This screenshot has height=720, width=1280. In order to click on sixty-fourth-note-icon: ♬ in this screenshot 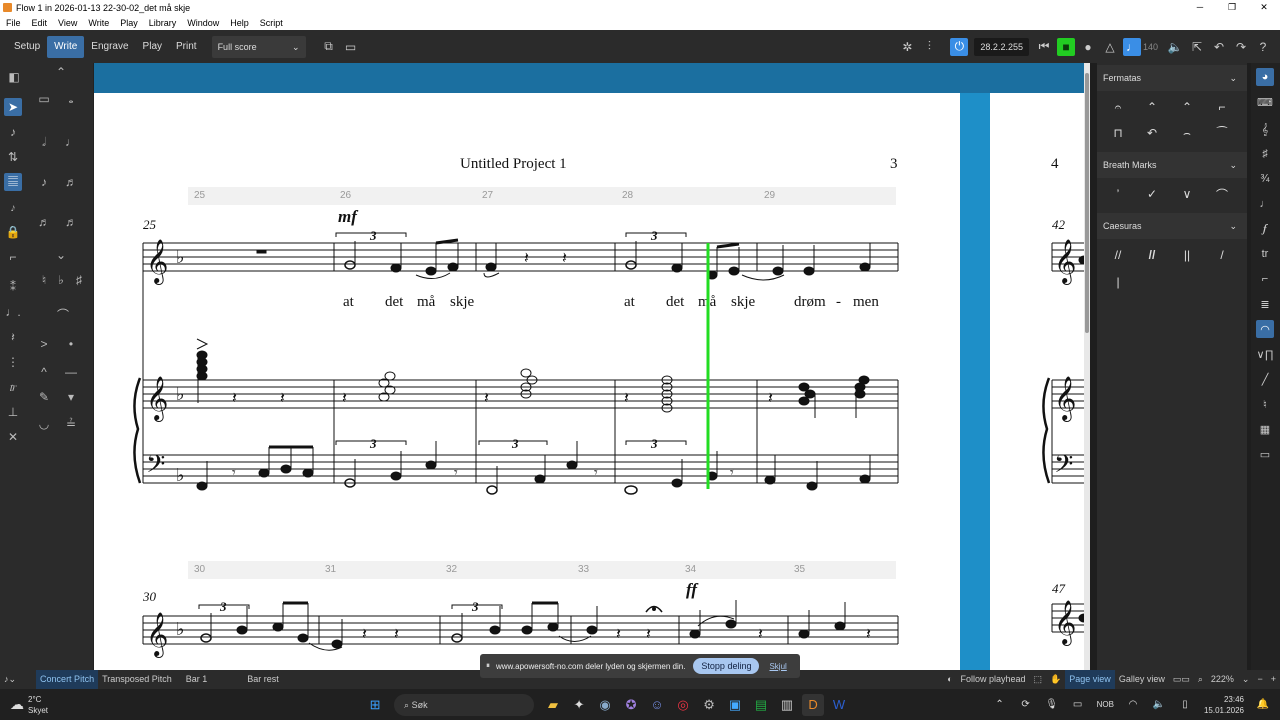, I will do `click(71, 222)`.